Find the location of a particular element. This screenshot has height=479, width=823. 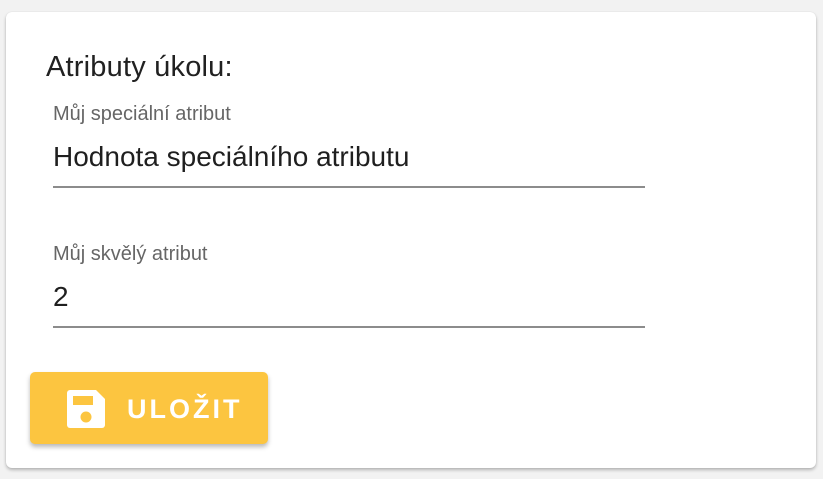

special-attribute-field: Můj speciální atribut is located at coordinates (349, 144).